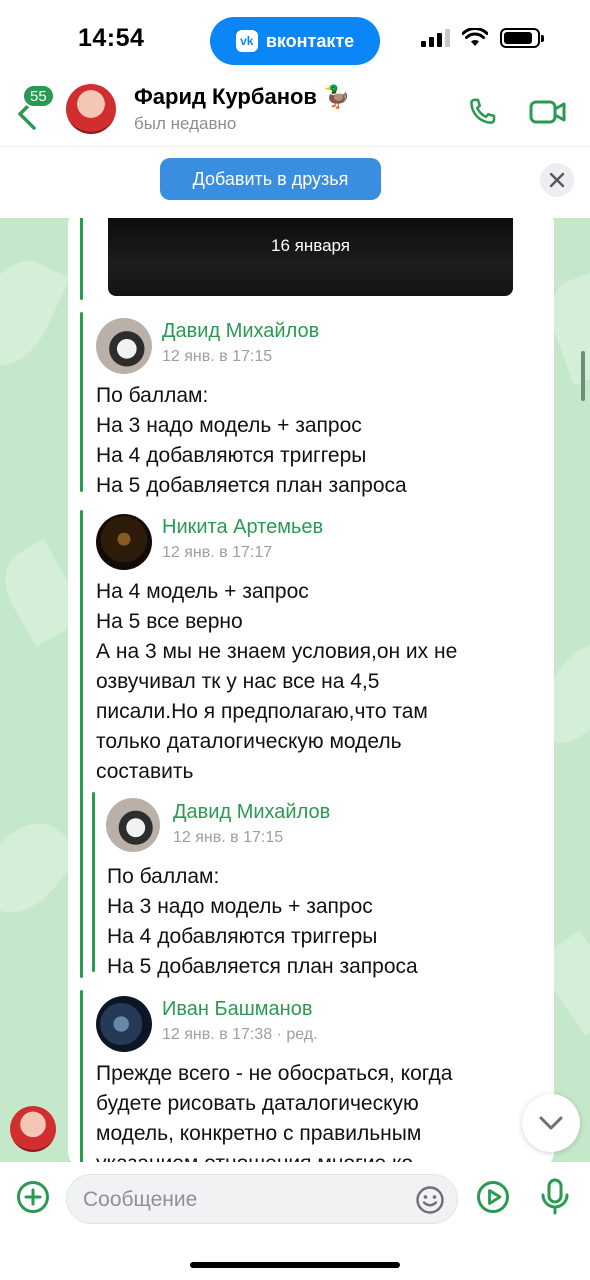 This screenshot has height=1280, width=590. I want to click on message-input, so click(238, 1200).